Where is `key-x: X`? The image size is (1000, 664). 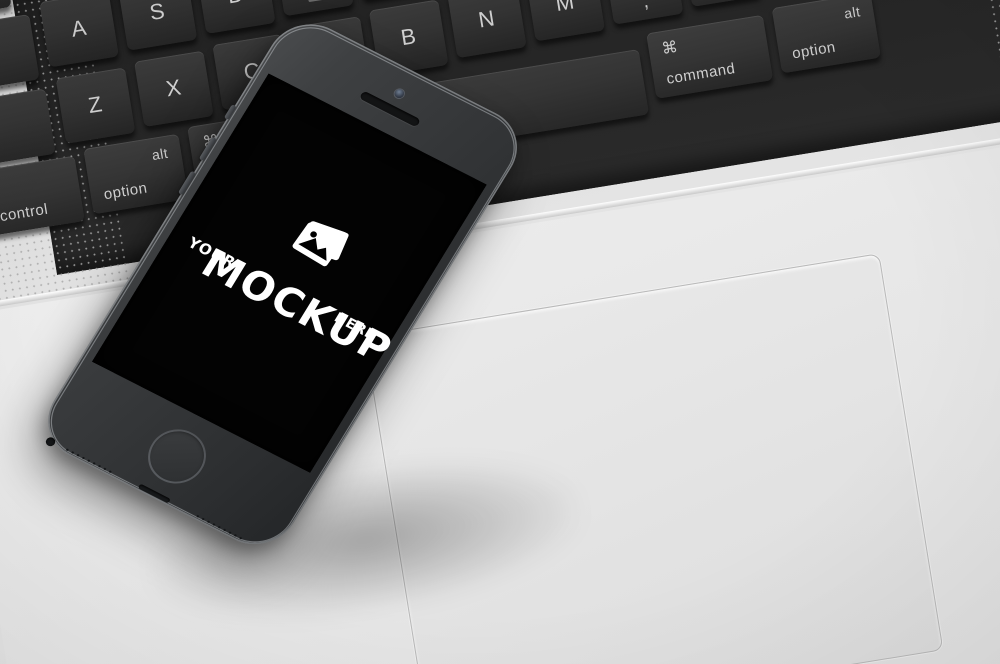 key-x: X is located at coordinates (174, 89).